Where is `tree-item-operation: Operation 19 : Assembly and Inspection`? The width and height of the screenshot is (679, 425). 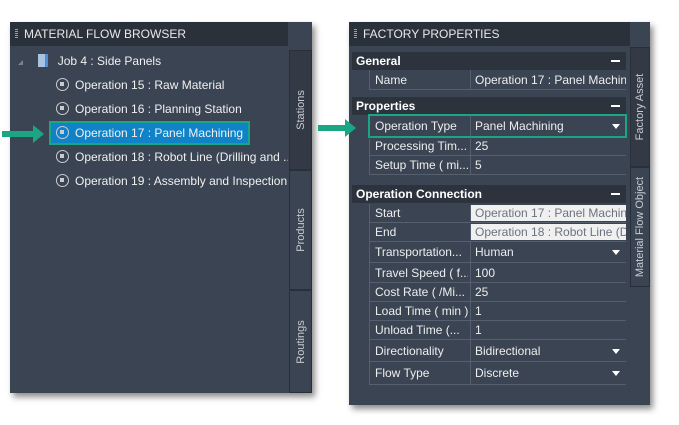 tree-item-operation: Operation 19 : Assembly and Inspection is located at coordinates (172, 181).